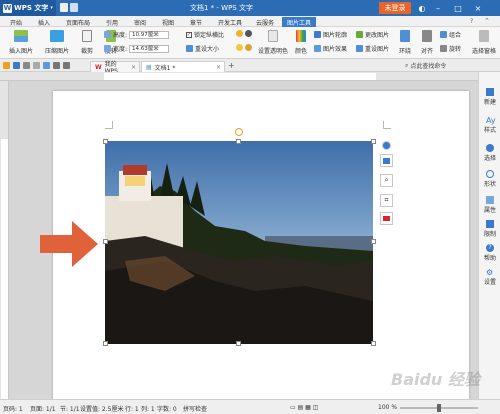 This screenshot has width=500, height=414. I want to click on status-zoom: 100 %, so click(387, 407).